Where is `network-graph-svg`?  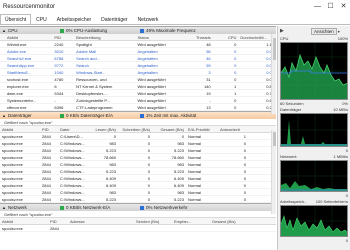
network-graph-svg is located at coordinates (314, 176).